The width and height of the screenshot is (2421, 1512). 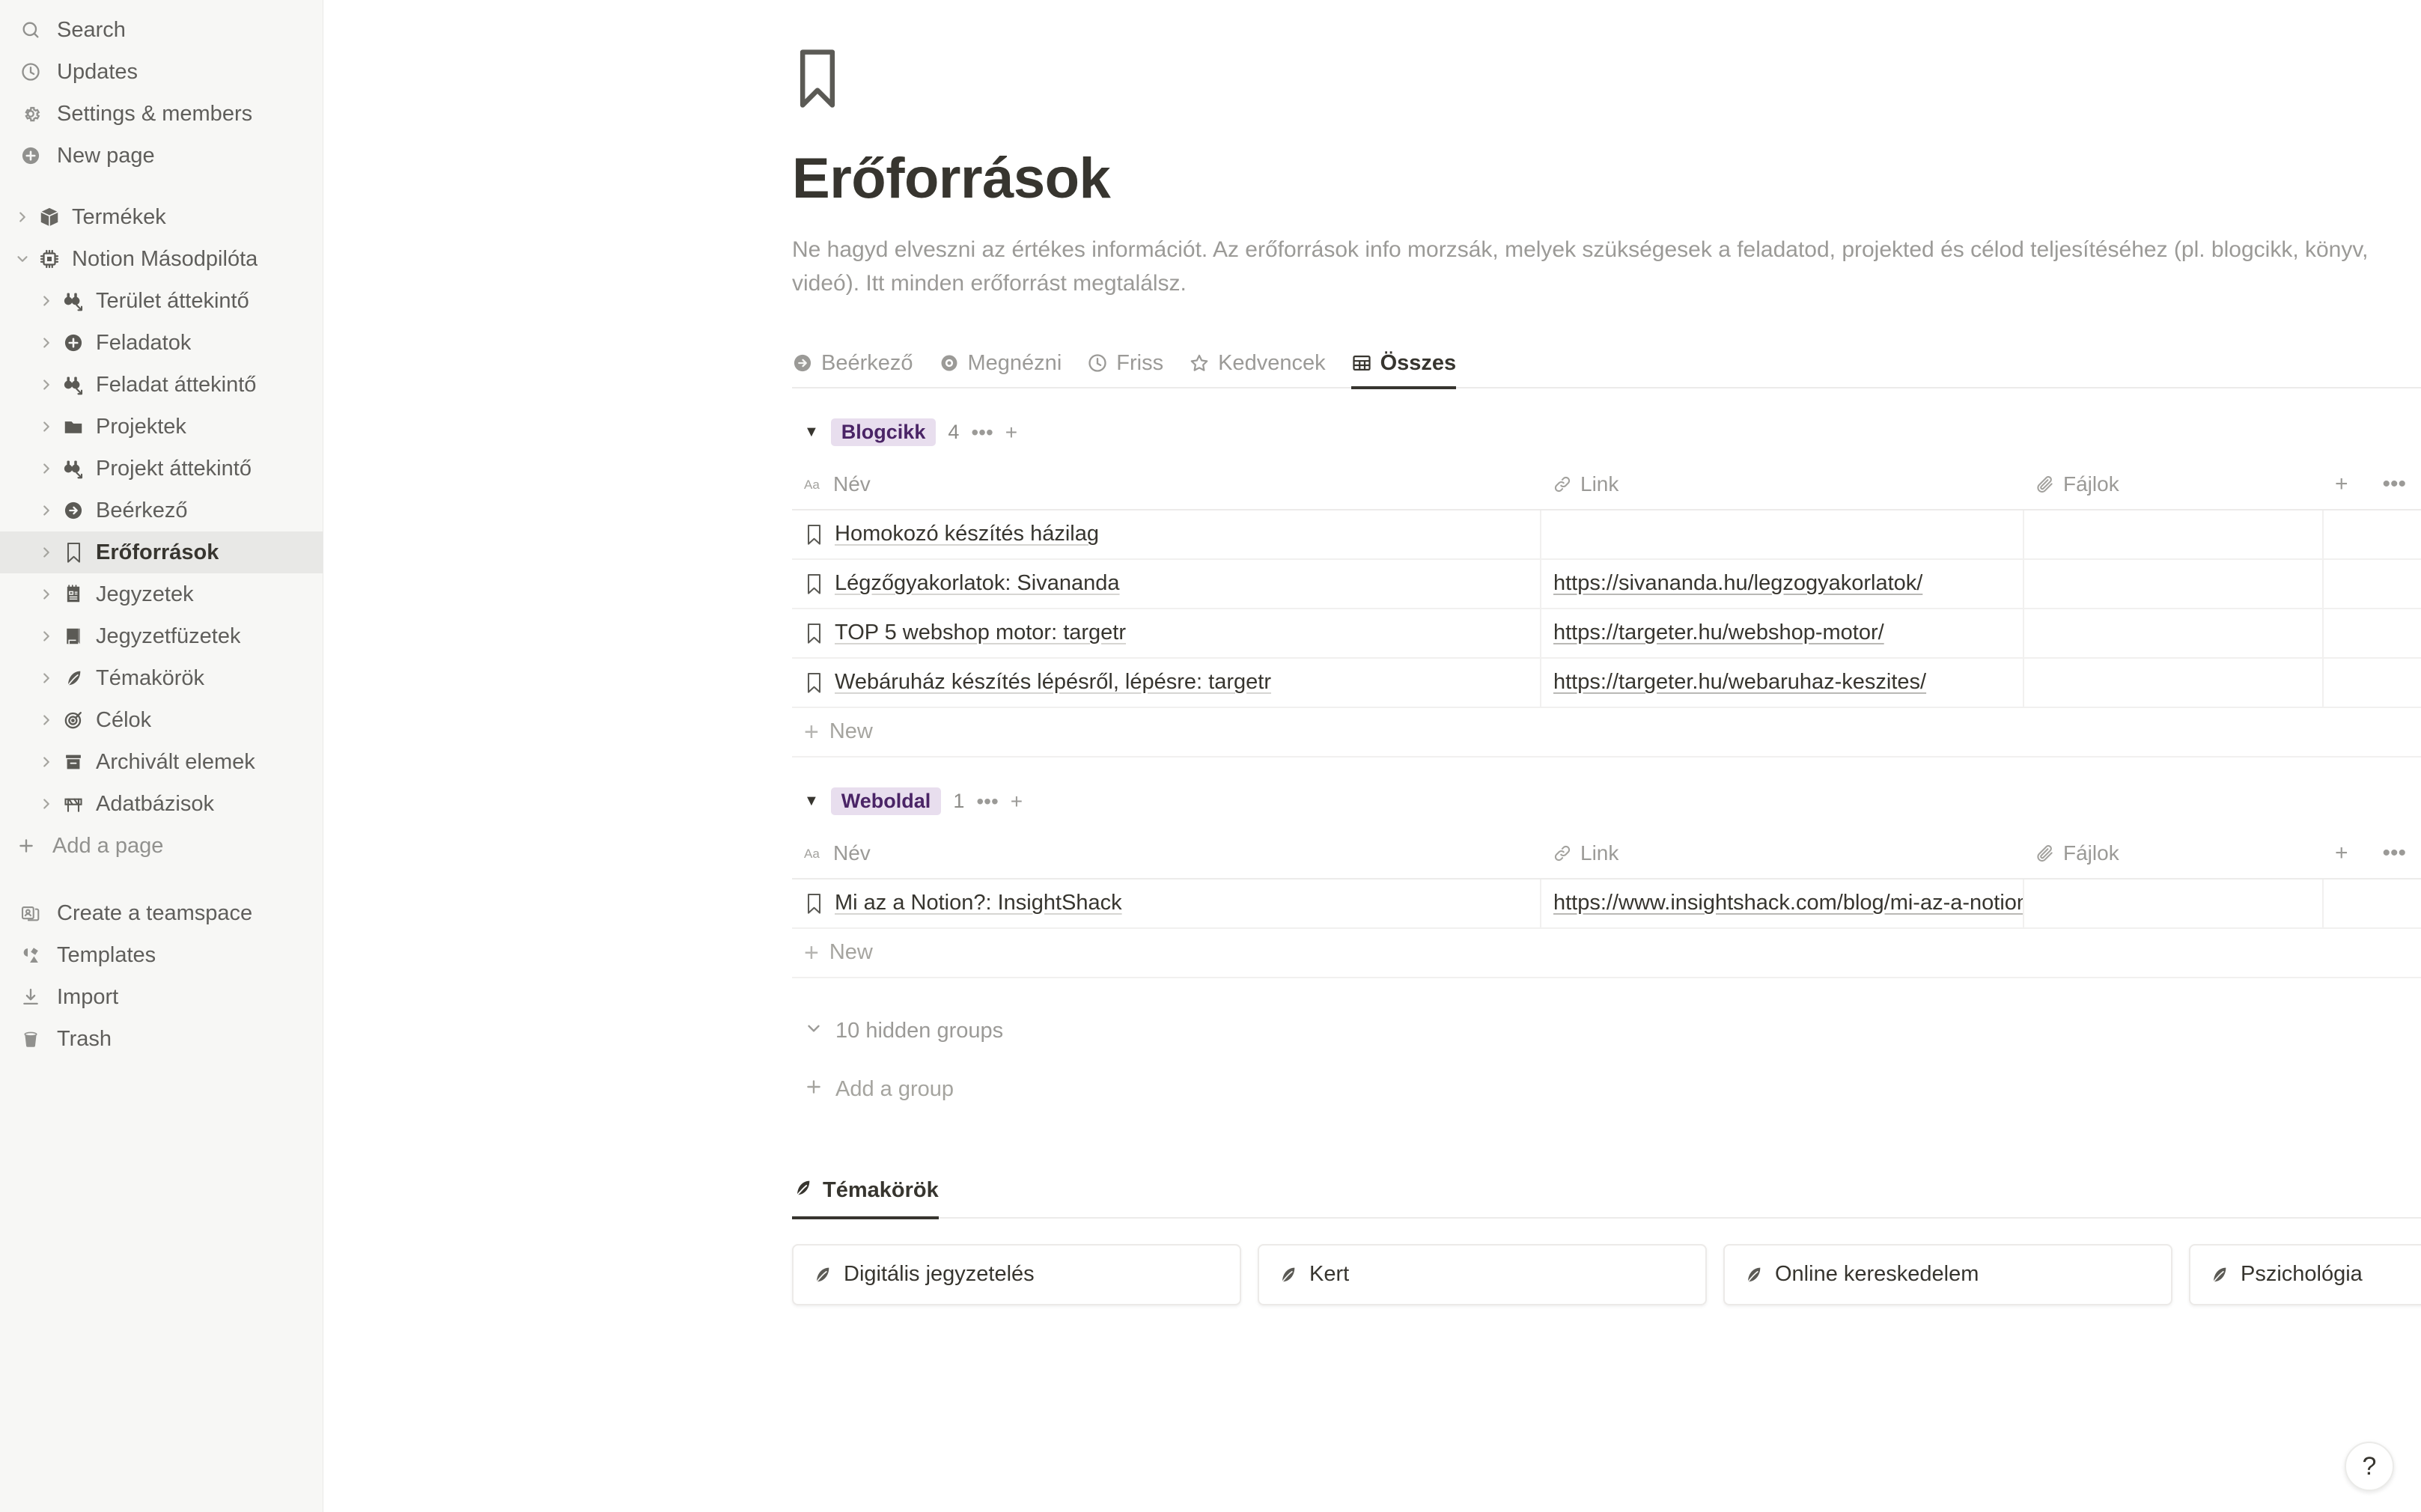 What do you see at coordinates (1016, 1274) in the screenshot?
I see `temakor-card: Digitális jegyzetelés` at bounding box center [1016, 1274].